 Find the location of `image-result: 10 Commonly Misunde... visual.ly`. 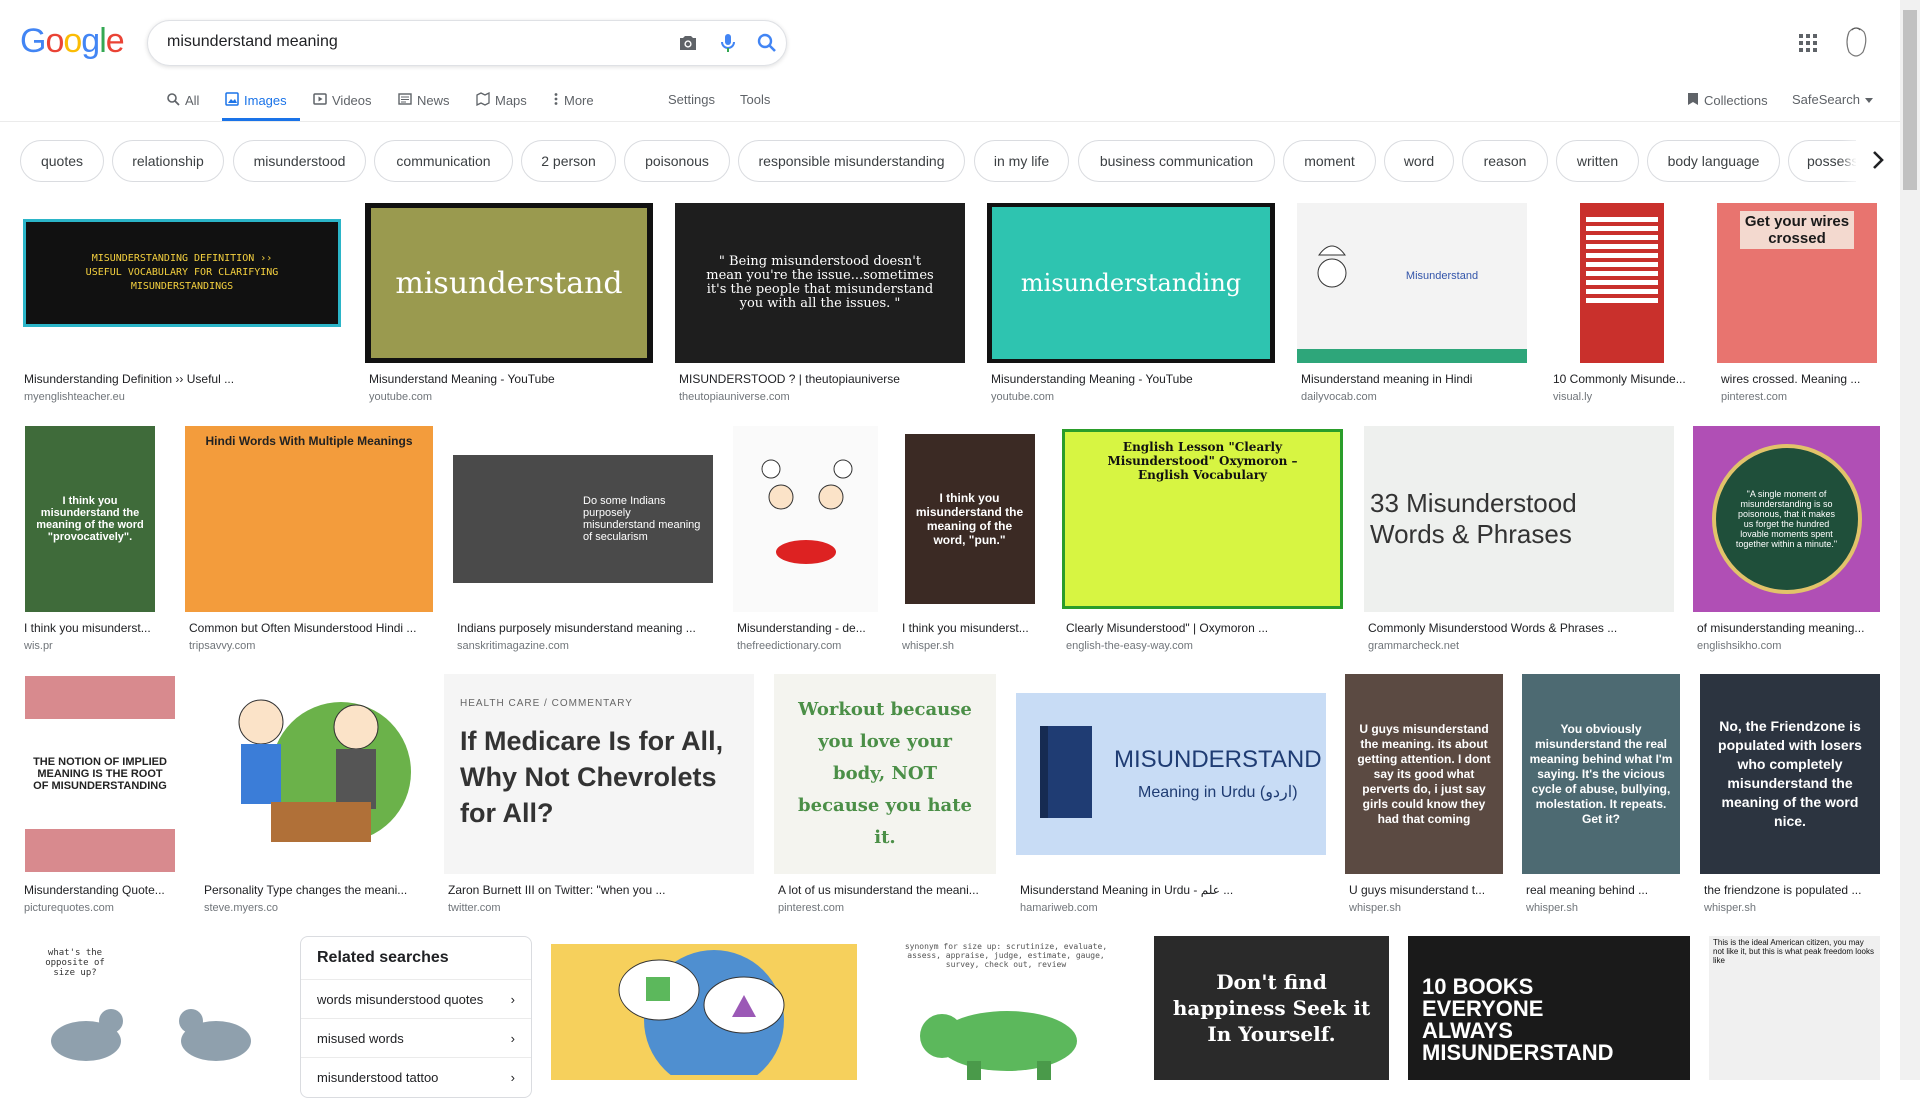

image-result: 10 Commonly Misunde... visual.ly is located at coordinates (1622, 303).